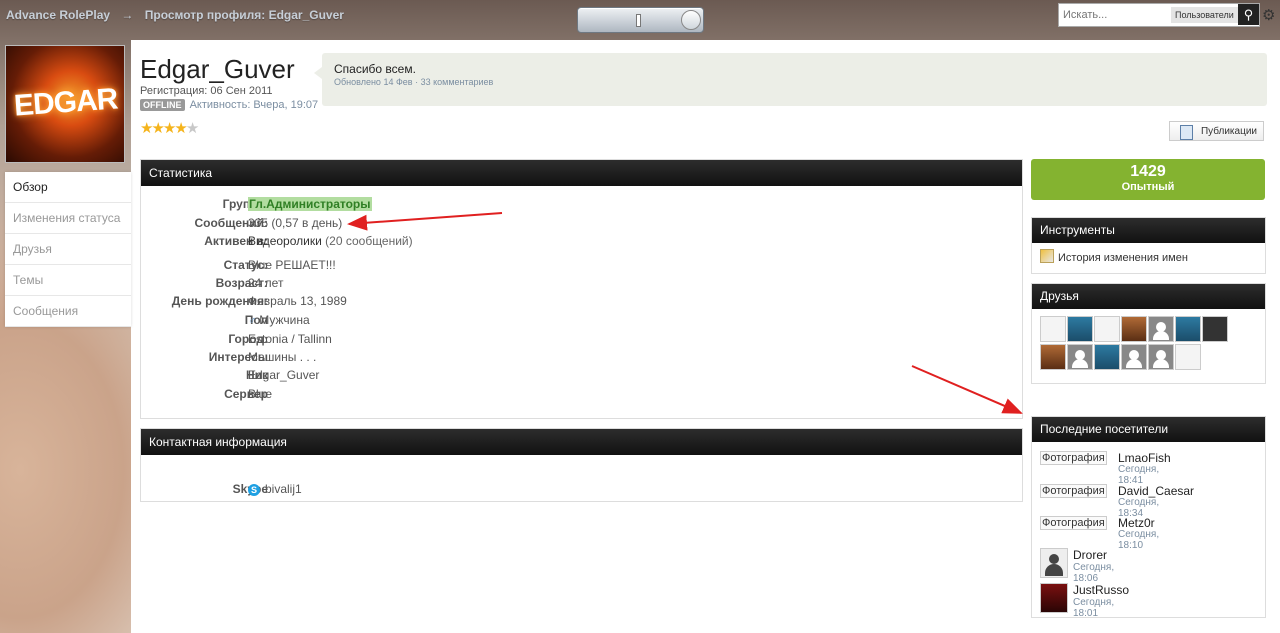 The image size is (1280, 633). I want to click on annotation-arrow-visitors, so click(967, 389).